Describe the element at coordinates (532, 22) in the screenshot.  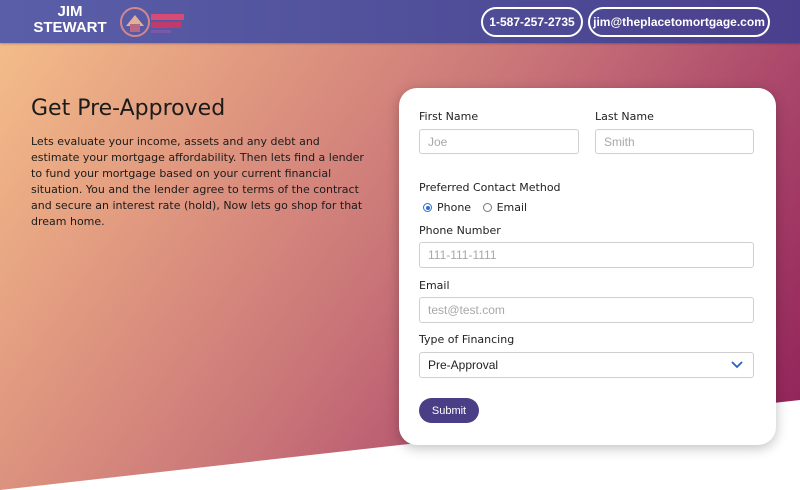
I see `phone-link-button: 1-587-257-2735` at that location.